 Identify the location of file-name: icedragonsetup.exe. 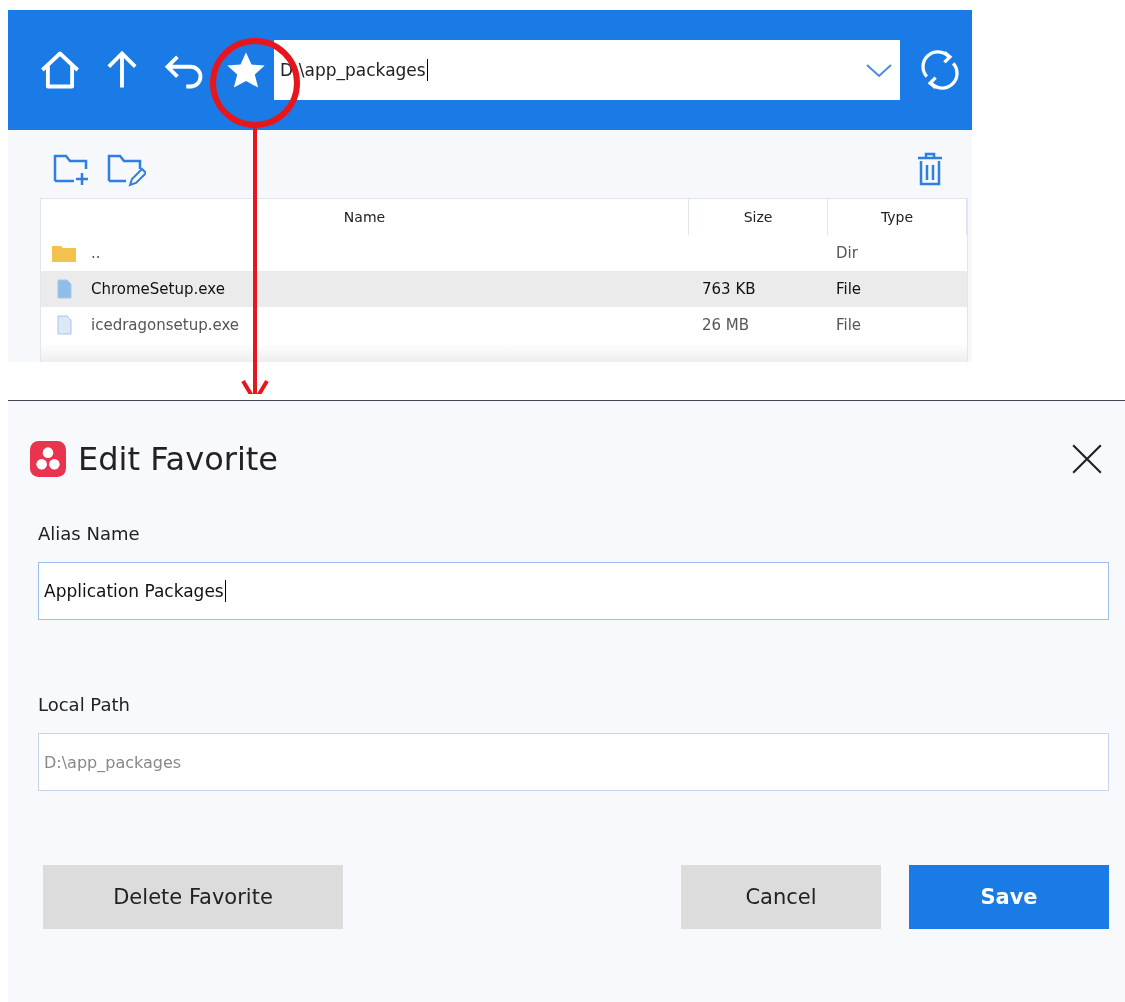
(165, 325).